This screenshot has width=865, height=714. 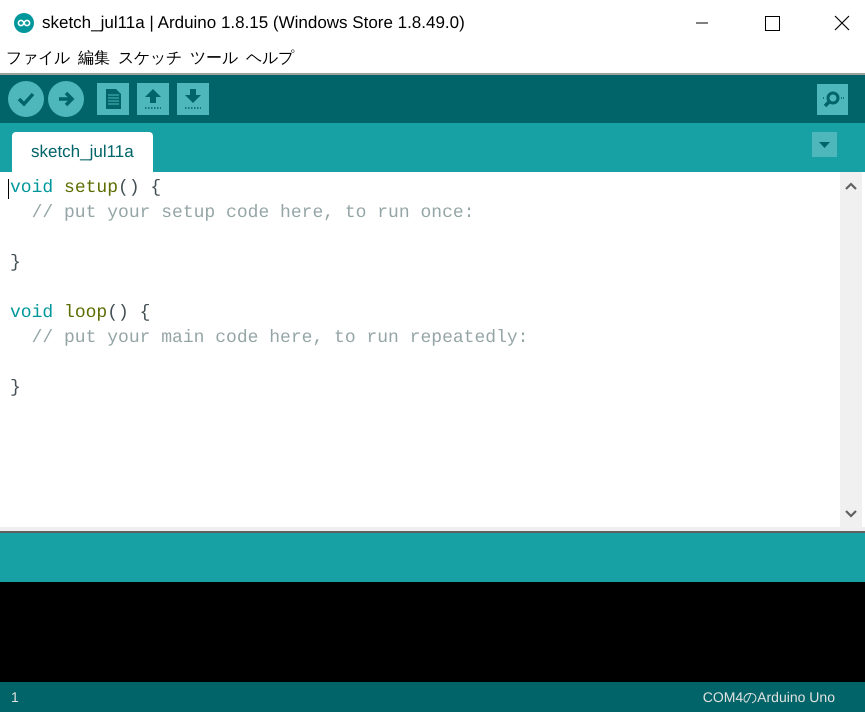 What do you see at coordinates (824, 144) in the screenshot?
I see `tab-menu-dropdown-icon` at bounding box center [824, 144].